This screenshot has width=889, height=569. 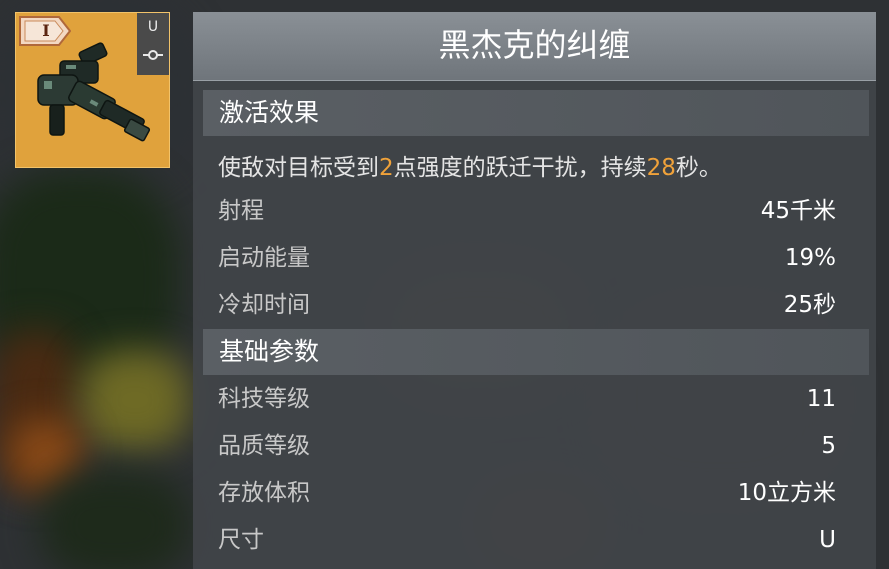 I want to click on stat-row-volume: 存放体积 10立方米, so click(x=527, y=493).